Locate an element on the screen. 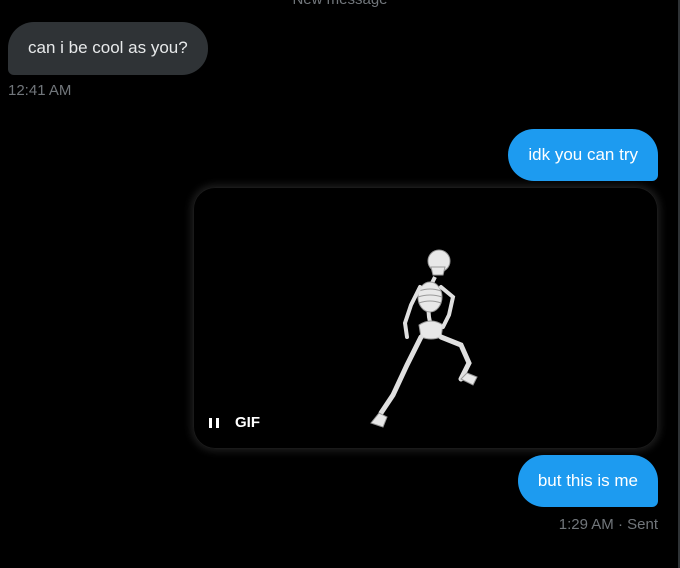  received-message-time: 12:41 AM is located at coordinates (40, 90).